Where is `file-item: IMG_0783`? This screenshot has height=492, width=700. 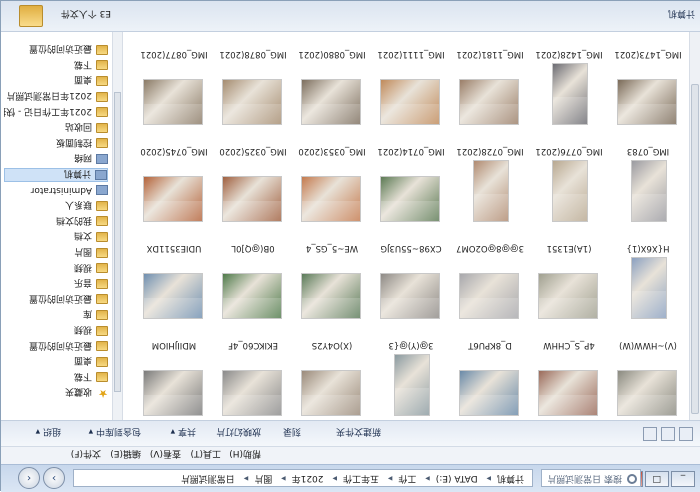 file-item: IMG_0783 is located at coordinates (648, 177).